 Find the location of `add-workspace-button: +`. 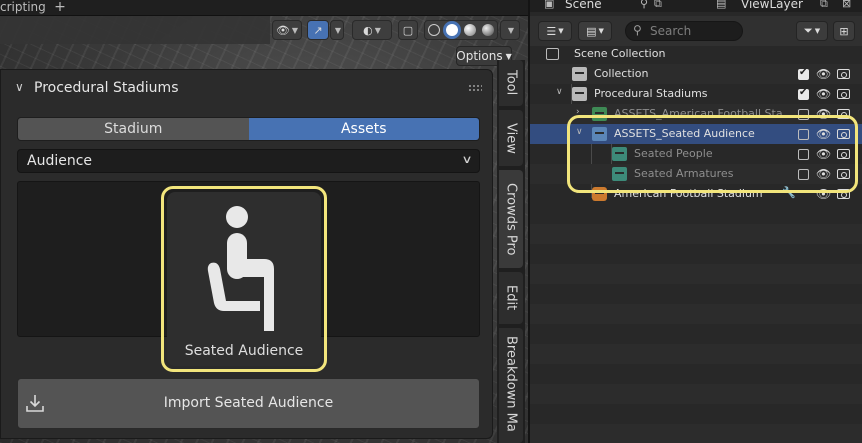

add-workspace-button: + is located at coordinates (60, 8).